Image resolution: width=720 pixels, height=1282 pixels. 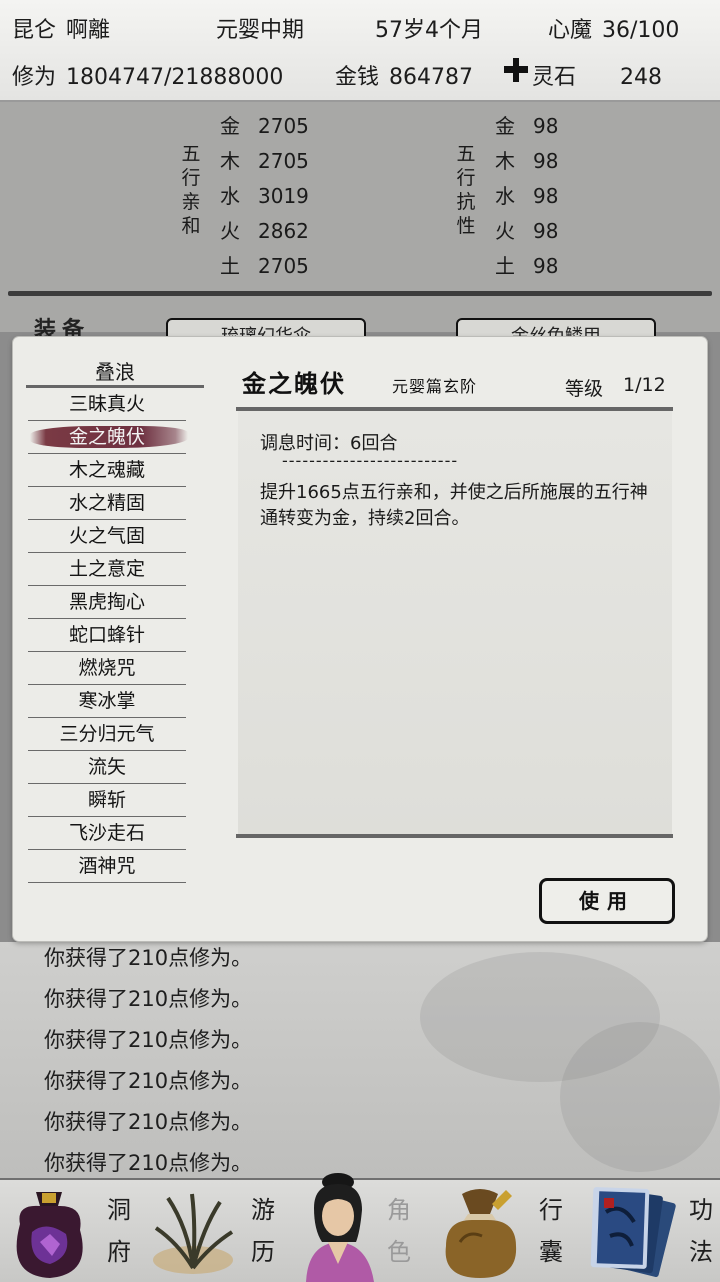 I want to click on skill-name: 金之魄伏, so click(x=294, y=383).